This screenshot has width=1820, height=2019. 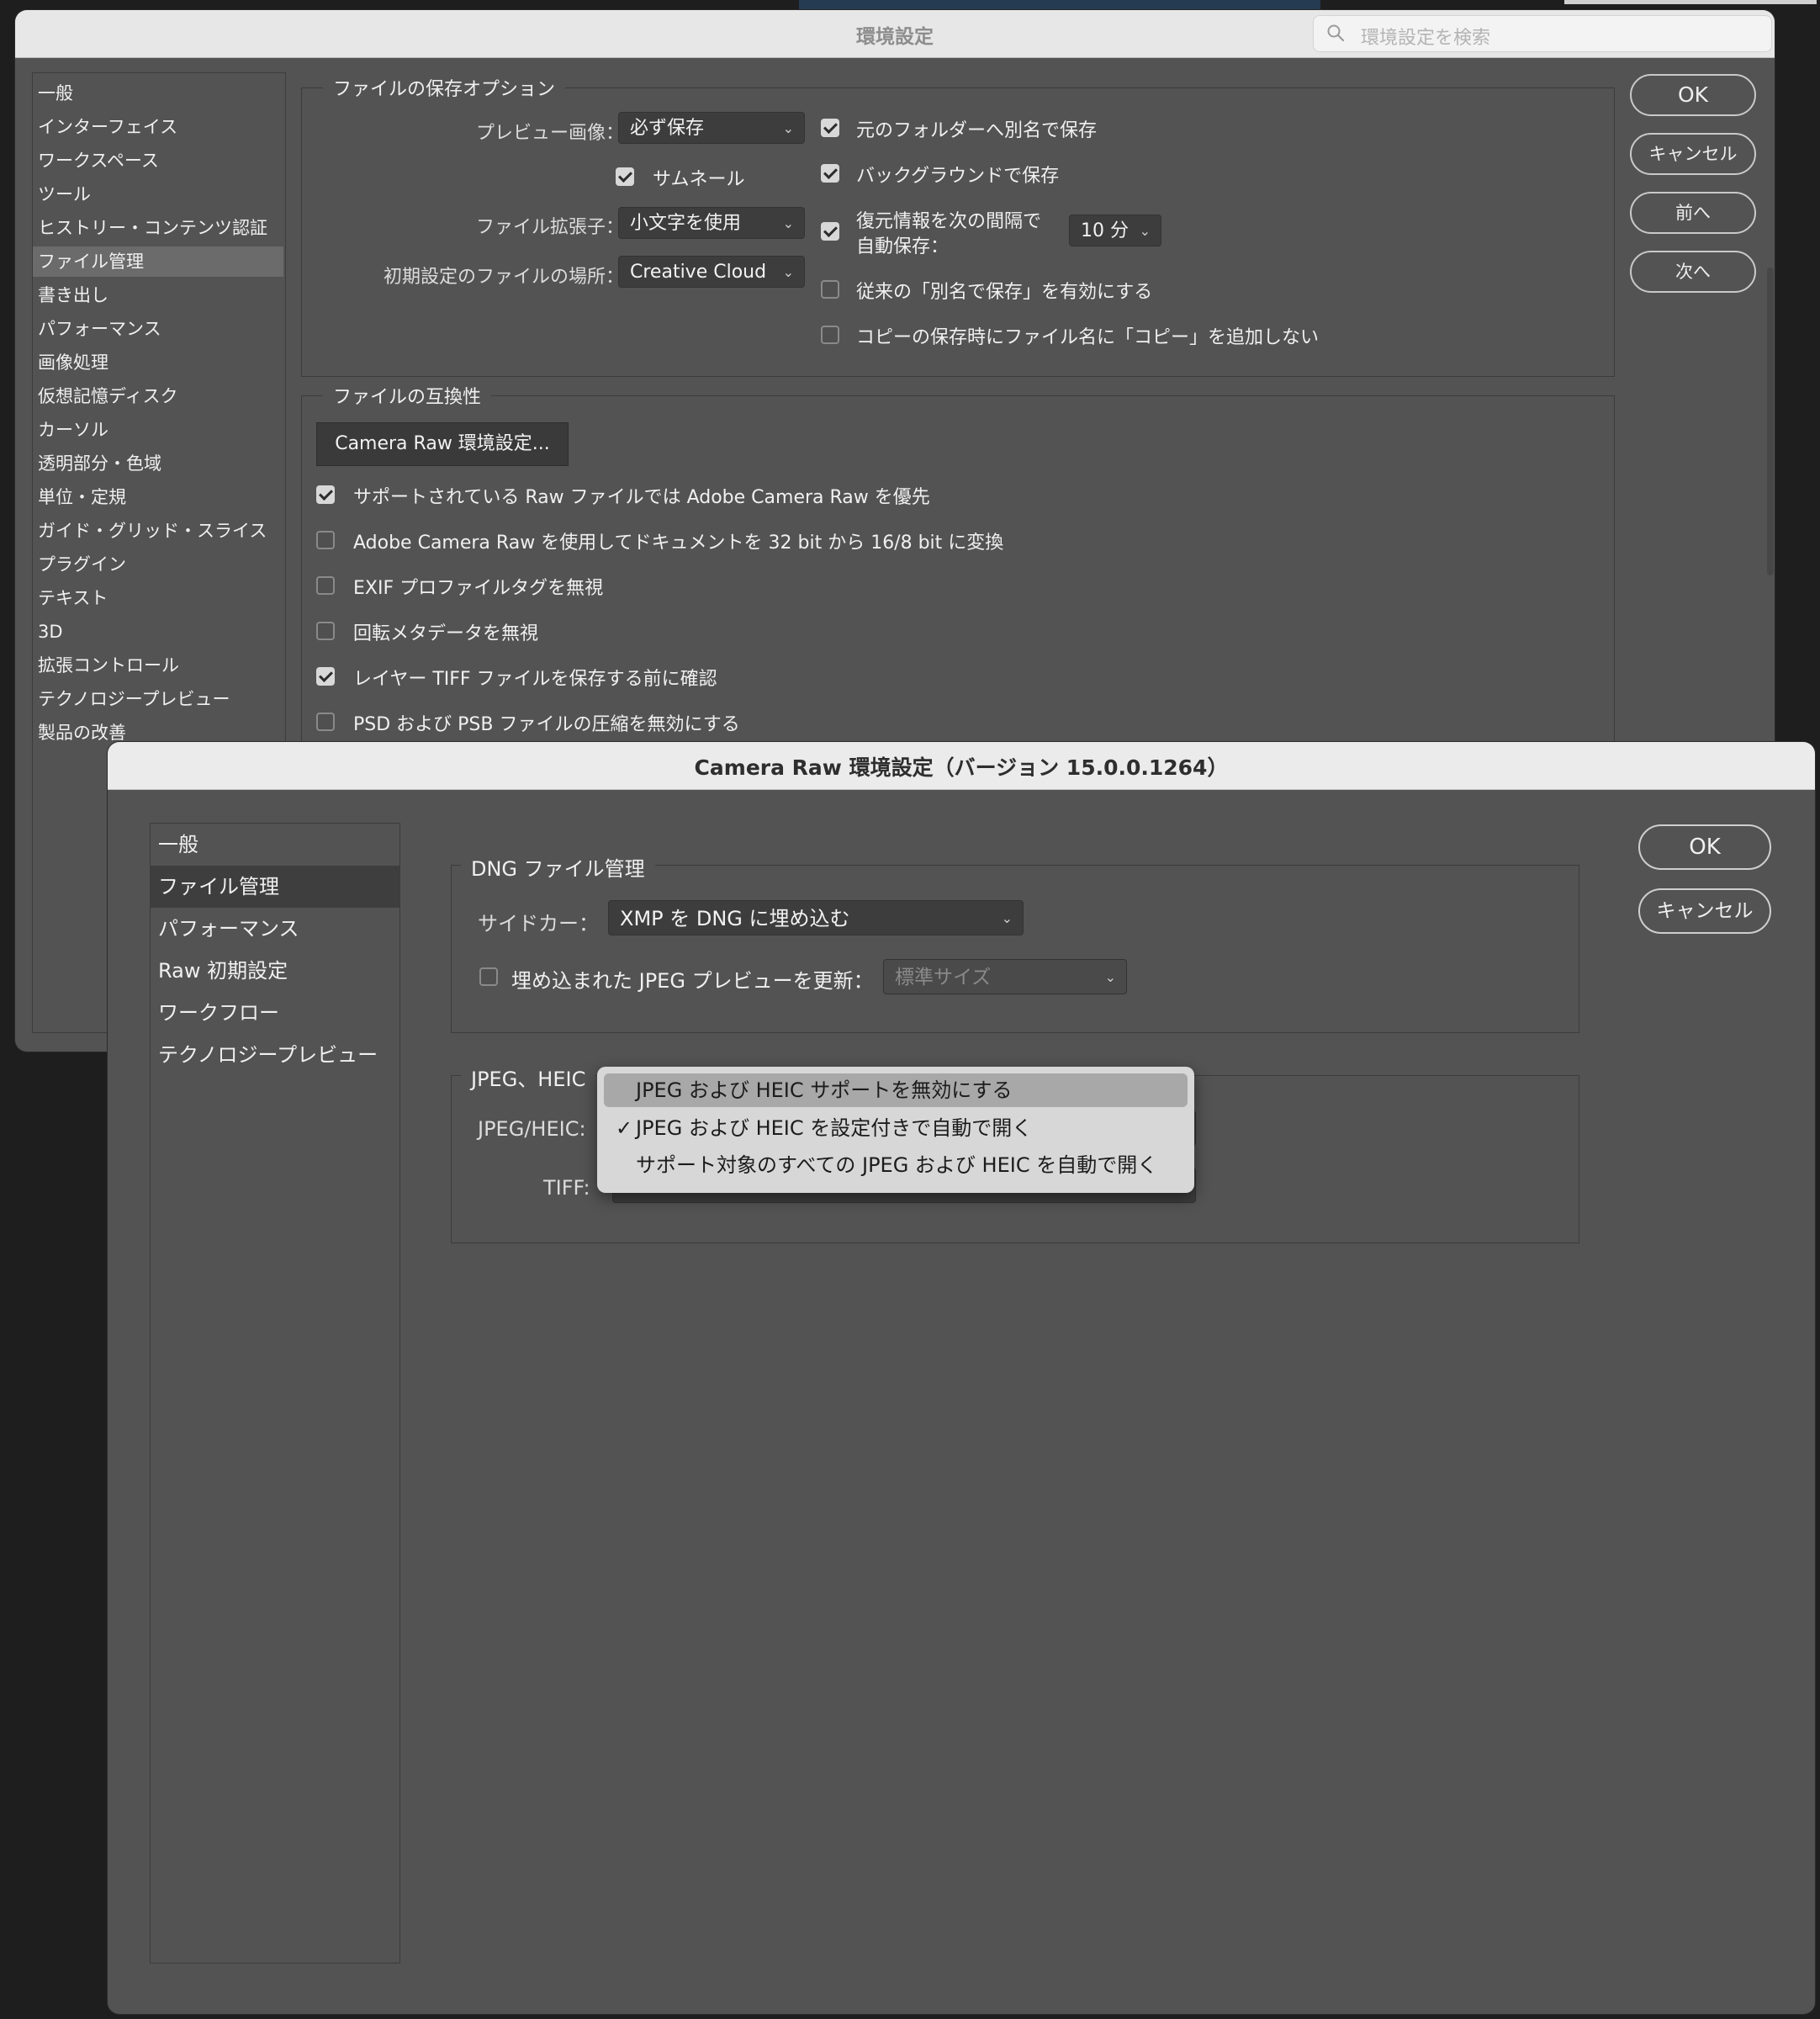 I want to click on search-field: 環境設定を検索, so click(x=1542, y=33).